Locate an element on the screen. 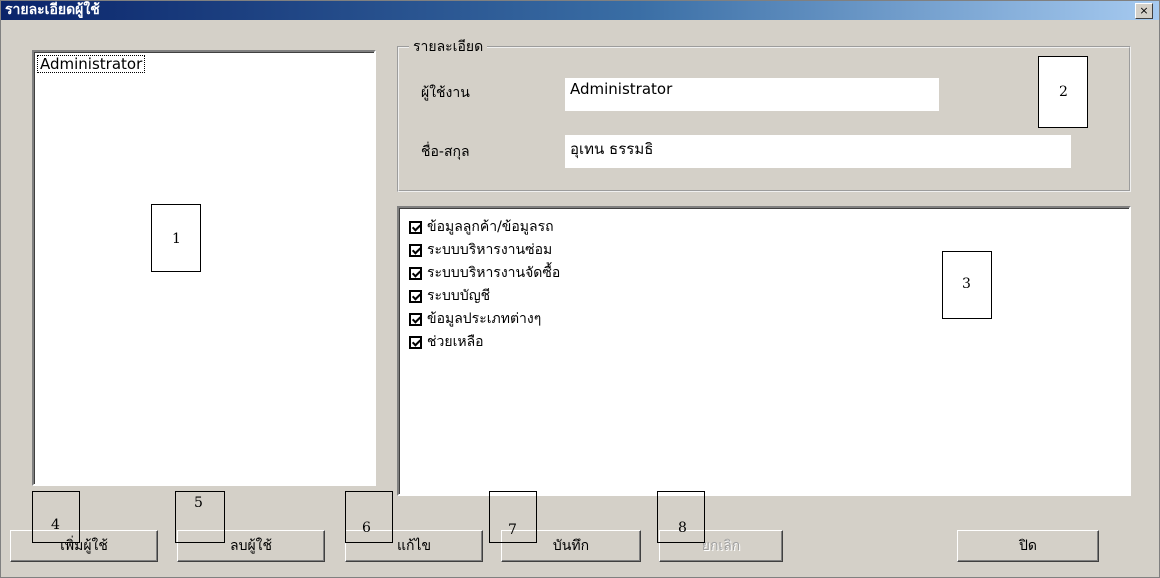 Image resolution: width=1160 pixels, height=578 pixels. callout-number: 2 is located at coordinates (1063, 92).